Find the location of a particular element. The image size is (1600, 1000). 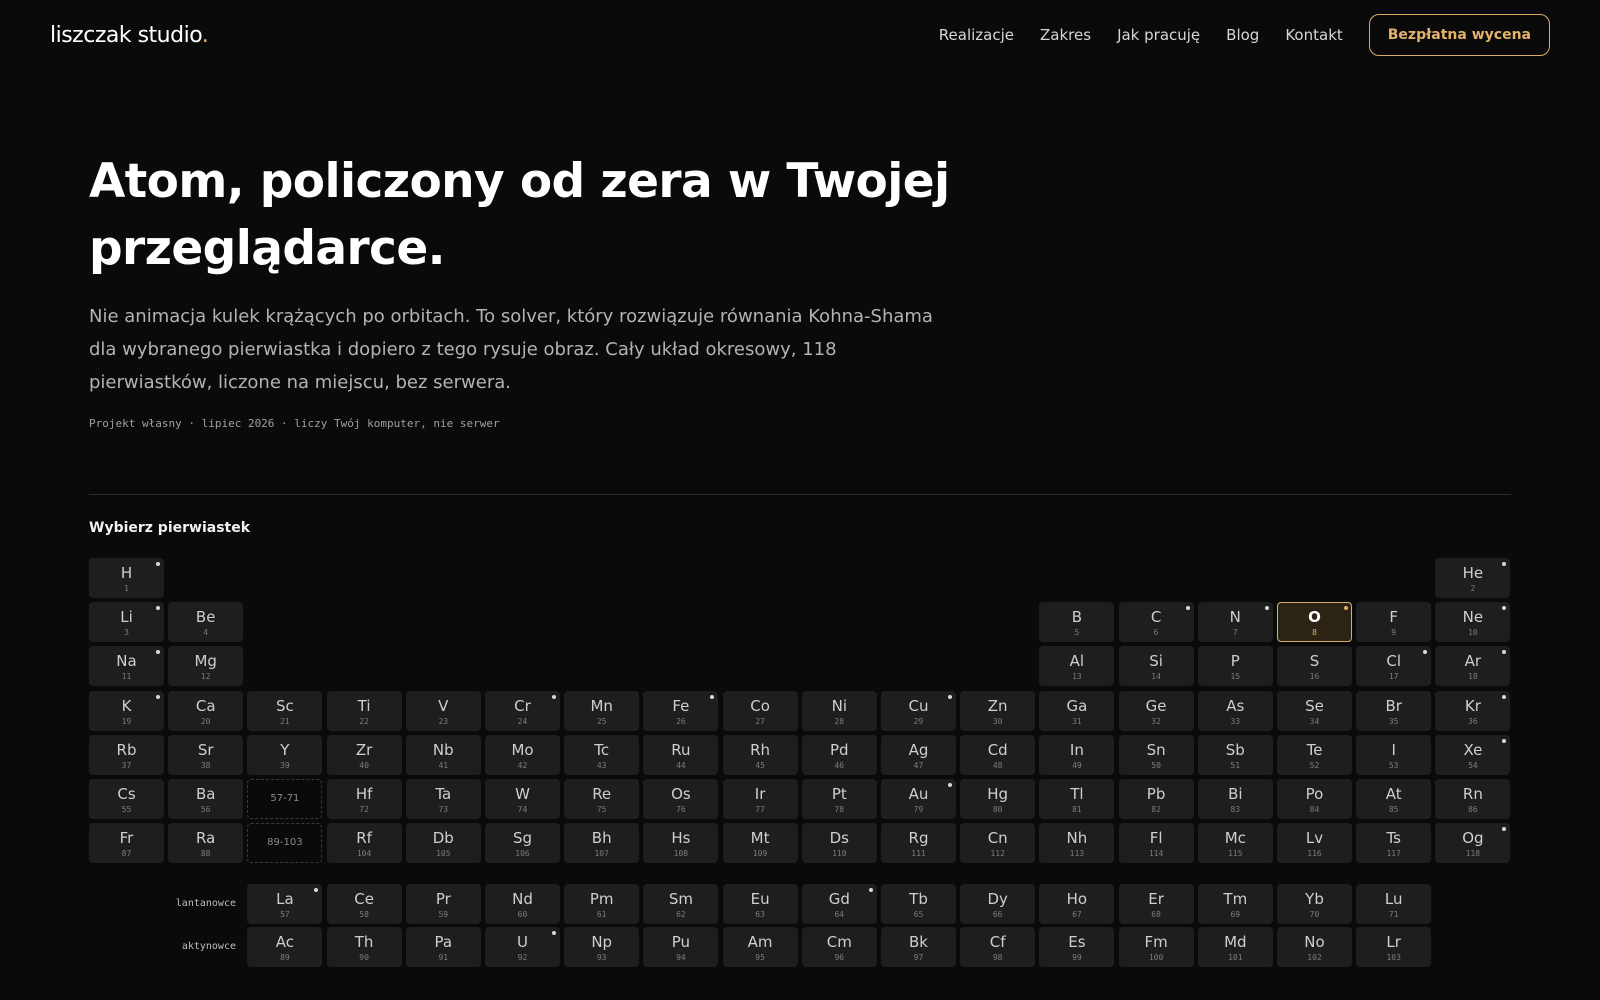

element-lv: Lv 116 is located at coordinates (1314, 843).